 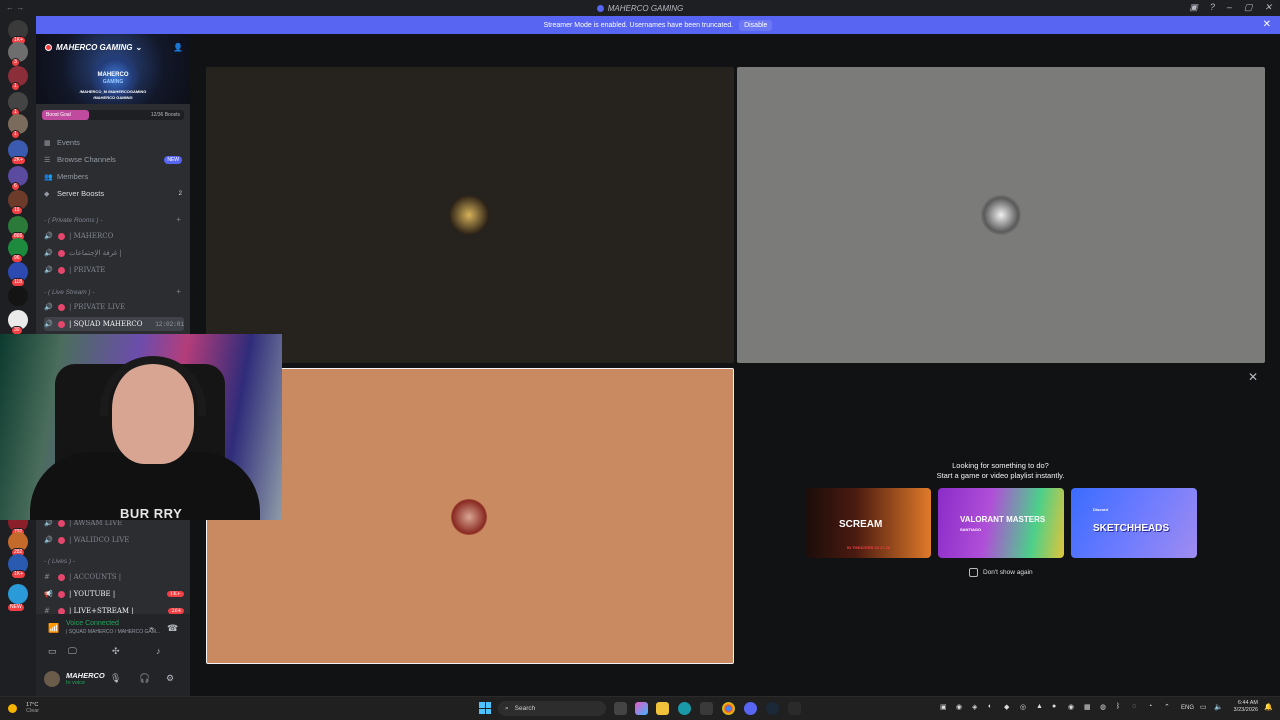 I want to click on tray-app-icon: ▦, so click(x=1087, y=707).